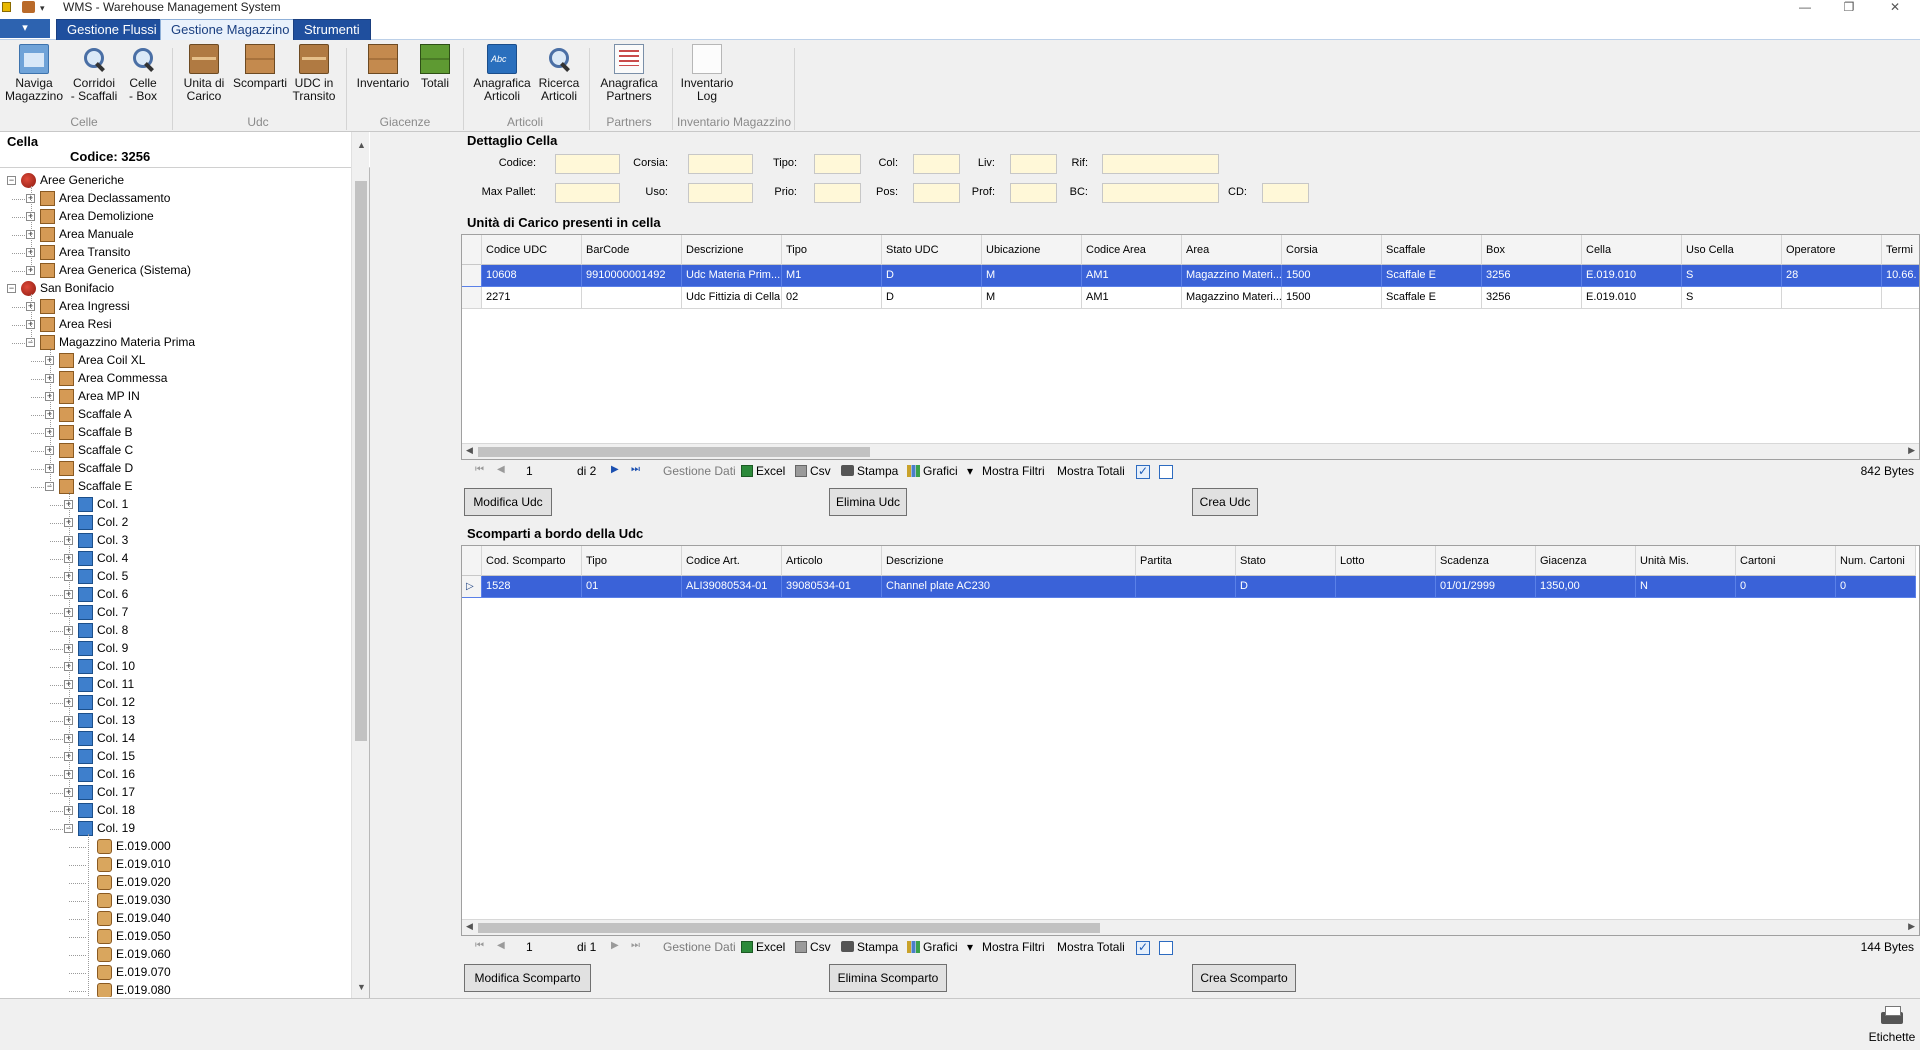 Image resolution: width=1920 pixels, height=1050 pixels. What do you see at coordinates (175, 685) in the screenshot?
I see `tree-node: + Col. 11` at bounding box center [175, 685].